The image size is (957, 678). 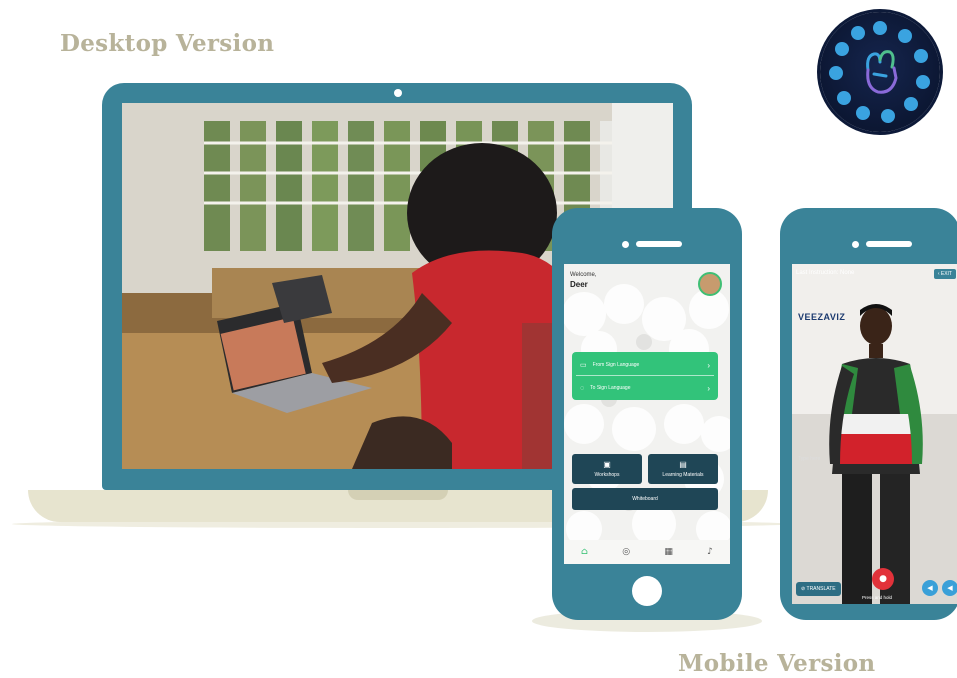 What do you see at coordinates (167, 43) in the screenshot?
I see `desktop-version-heading: Desktop Version` at bounding box center [167, 43].